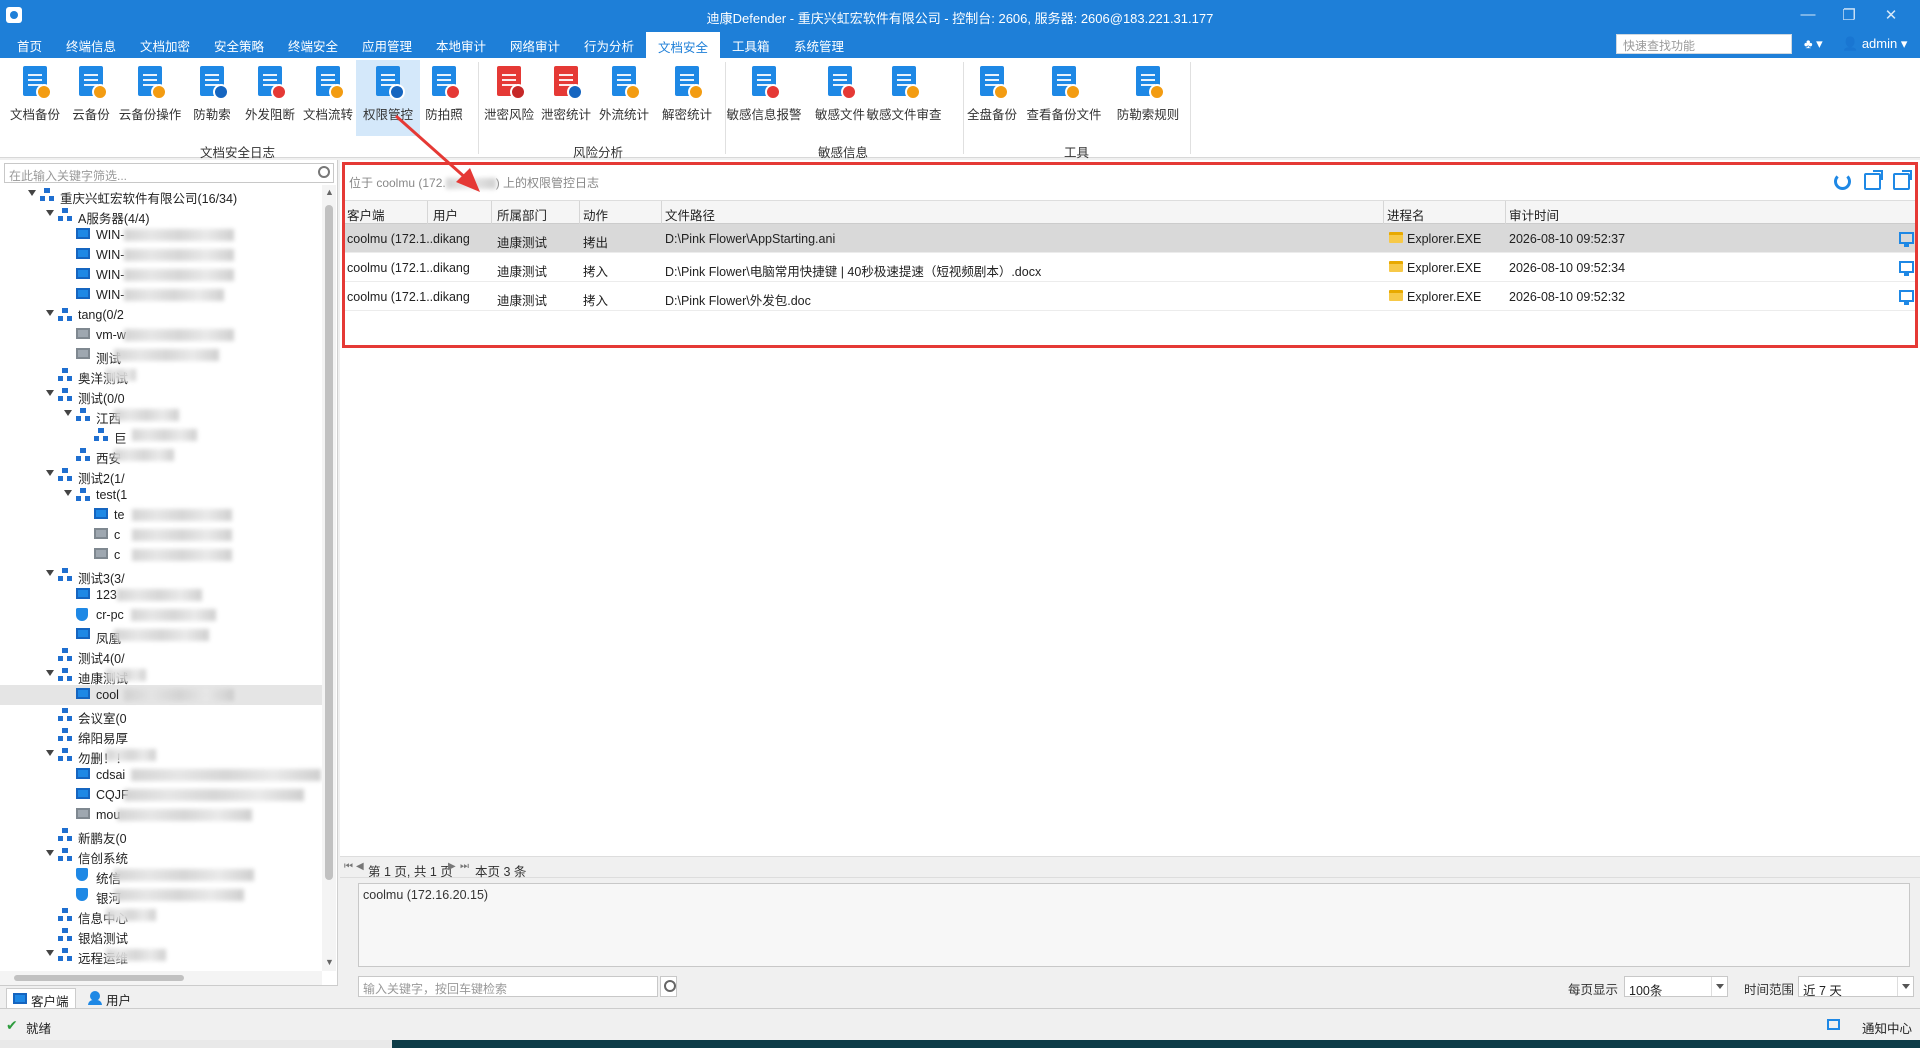 Image resolution: width=1920 pixels, height=1048 pixels. What do you see at coordinates (1833, 1024) in the screenshot?
I see `notification-icon` at bounding box center [1833, 1024].